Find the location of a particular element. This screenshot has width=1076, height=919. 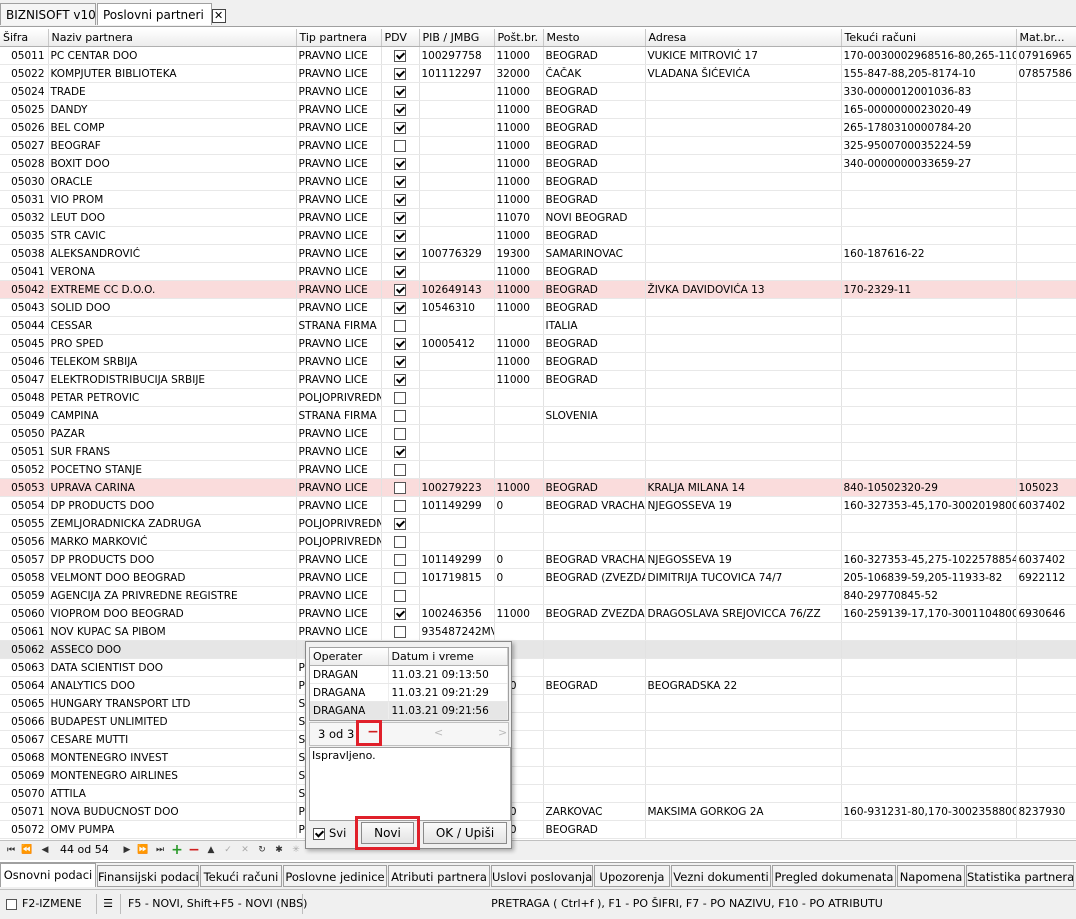

col-header-pdv: PDV is located at coordinates (400, 38).